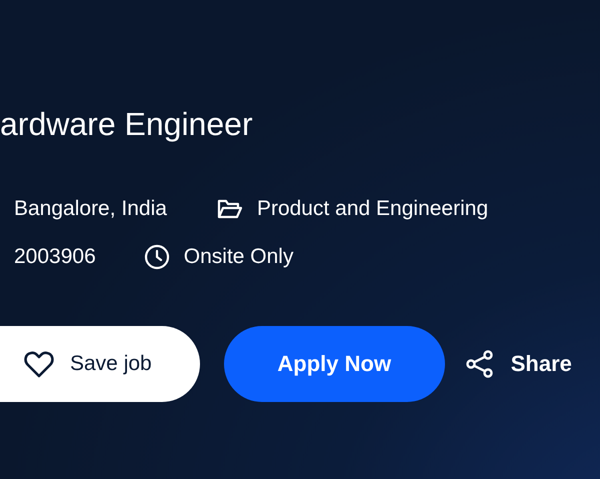 The image size is (600, 479). What do you see at coordinates (229, 209) in the screenshot?
I see `folder-icon` at bounding box center [229, 209].